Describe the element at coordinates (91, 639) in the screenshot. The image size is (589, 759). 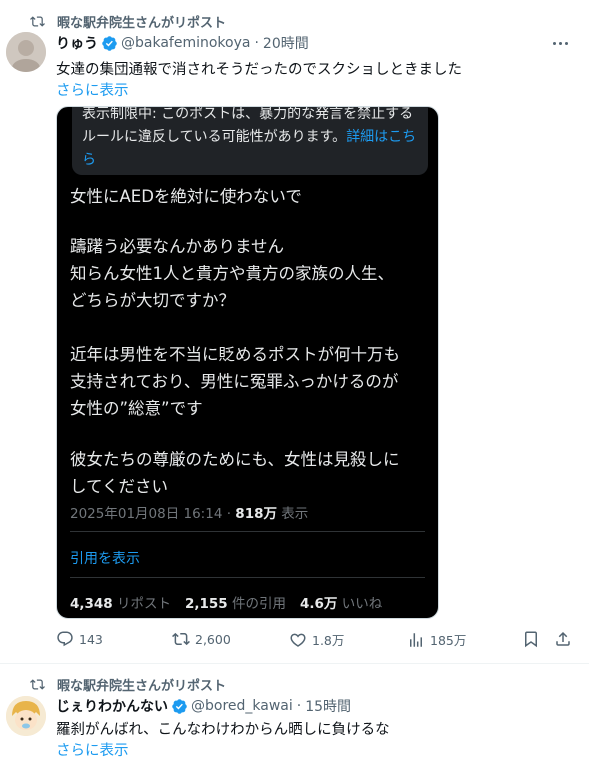
I see `reply-count: 143` at that location.